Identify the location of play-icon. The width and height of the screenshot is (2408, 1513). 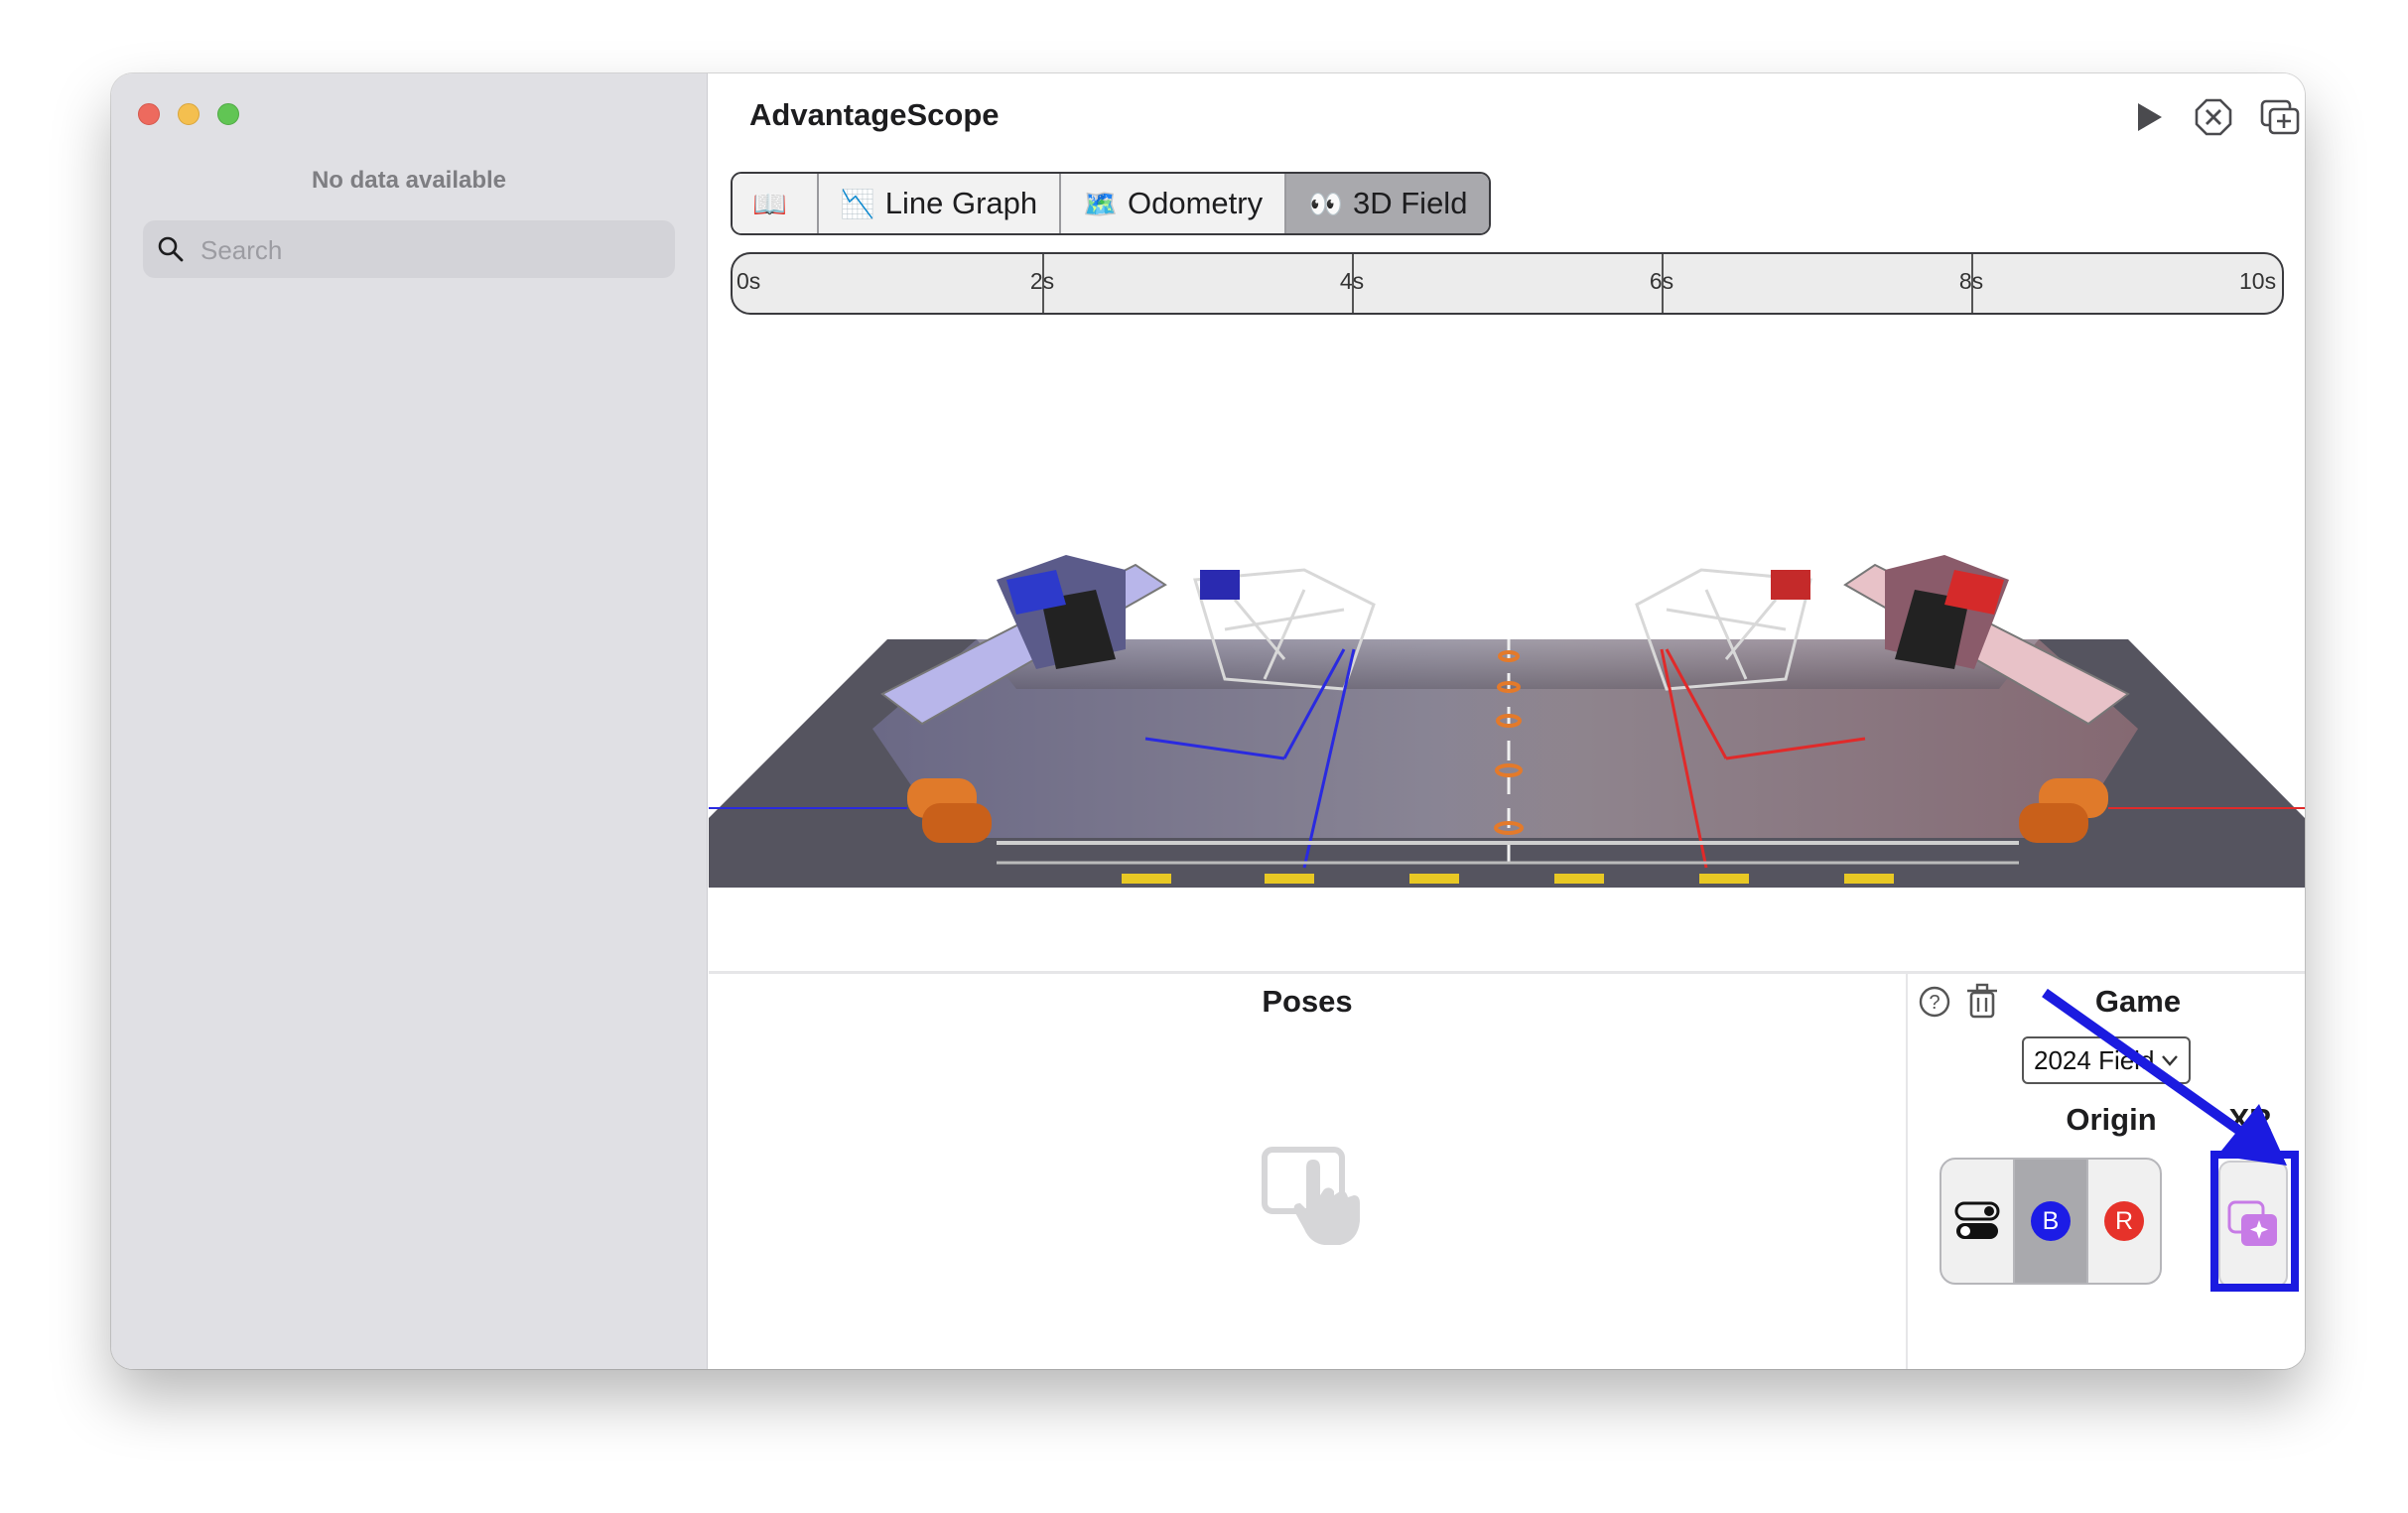
(2148, 117).